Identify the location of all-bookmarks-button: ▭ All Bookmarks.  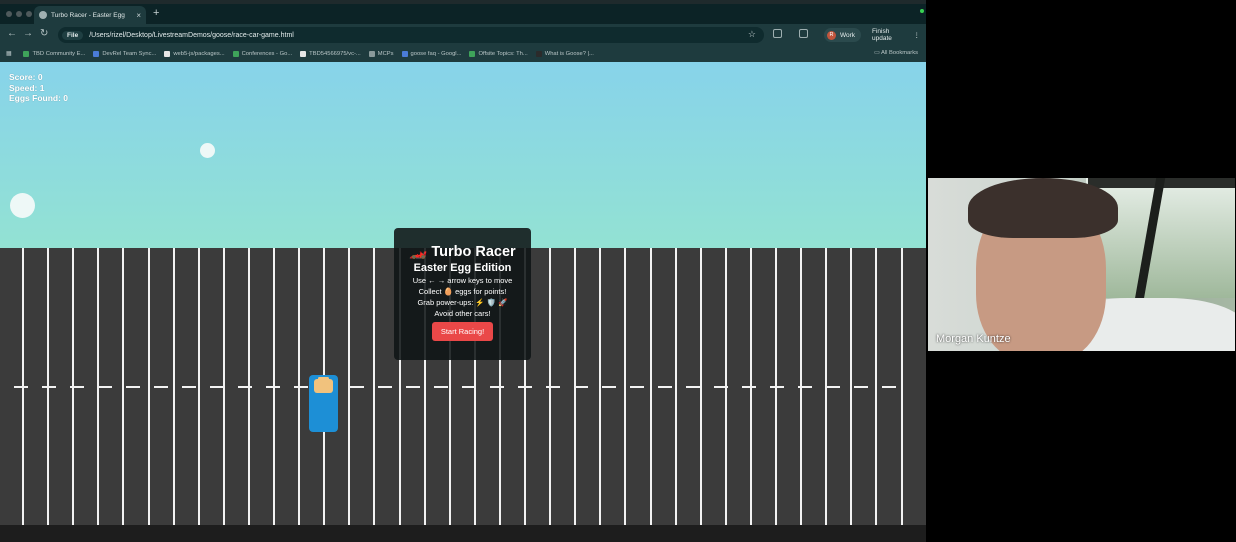
(896, 53).